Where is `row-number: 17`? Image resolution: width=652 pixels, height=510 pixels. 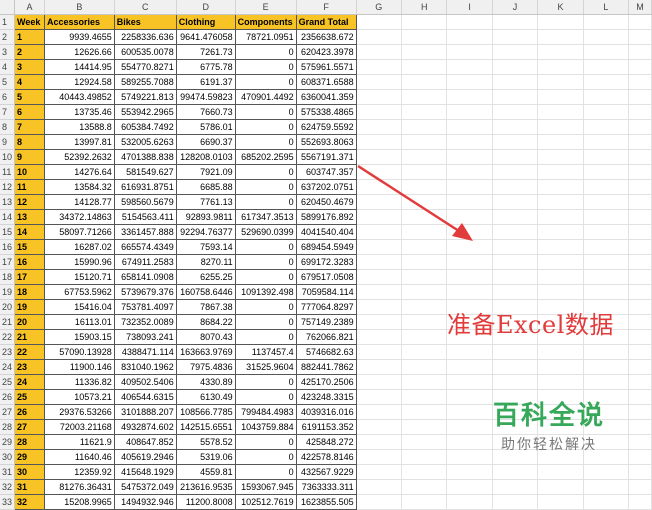 row-number: 17 is located at coordinates (7, 262).